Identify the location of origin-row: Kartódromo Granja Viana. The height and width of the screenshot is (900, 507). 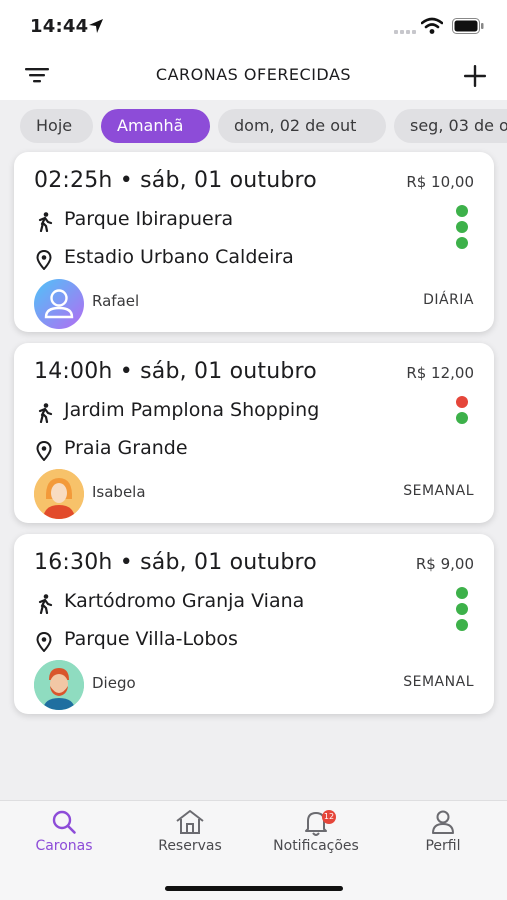
(234, 603).